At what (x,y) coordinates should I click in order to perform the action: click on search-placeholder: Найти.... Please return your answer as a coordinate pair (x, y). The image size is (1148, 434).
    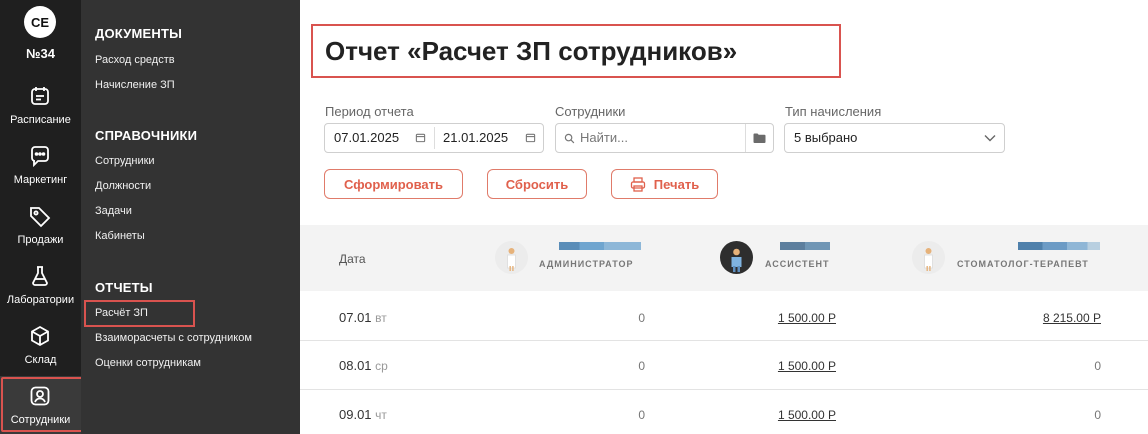
    Looking at the image, I should click on (604, 137).